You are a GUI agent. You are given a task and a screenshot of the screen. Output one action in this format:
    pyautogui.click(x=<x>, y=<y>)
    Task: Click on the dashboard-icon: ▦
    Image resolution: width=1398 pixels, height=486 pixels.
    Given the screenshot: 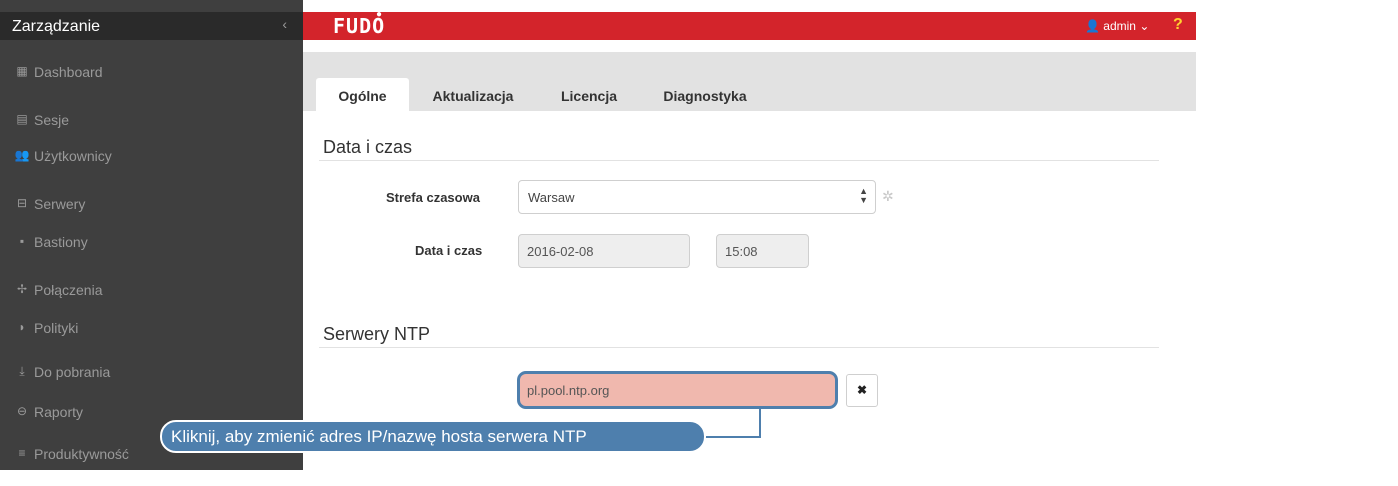 What is the action you would take?
    pyautogui.click(x=22, y=71)
    